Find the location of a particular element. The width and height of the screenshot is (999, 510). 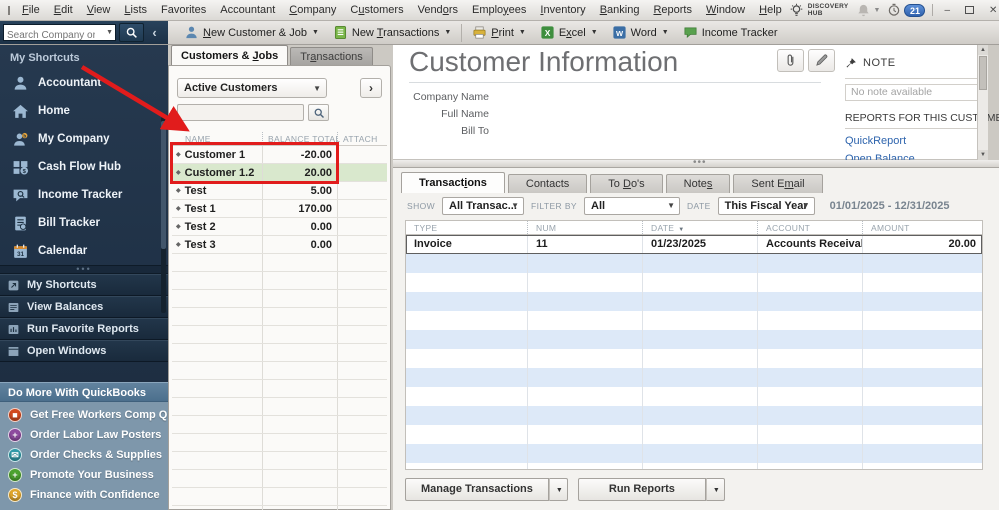

sidebar-item-bill-tracker: Bill Tracker is located at coordinates (84, 223).